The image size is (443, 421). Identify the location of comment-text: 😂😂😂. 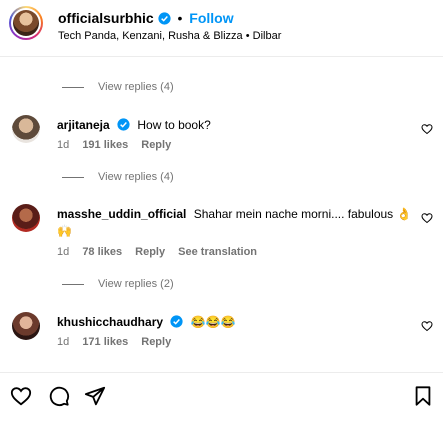
(213, 322).